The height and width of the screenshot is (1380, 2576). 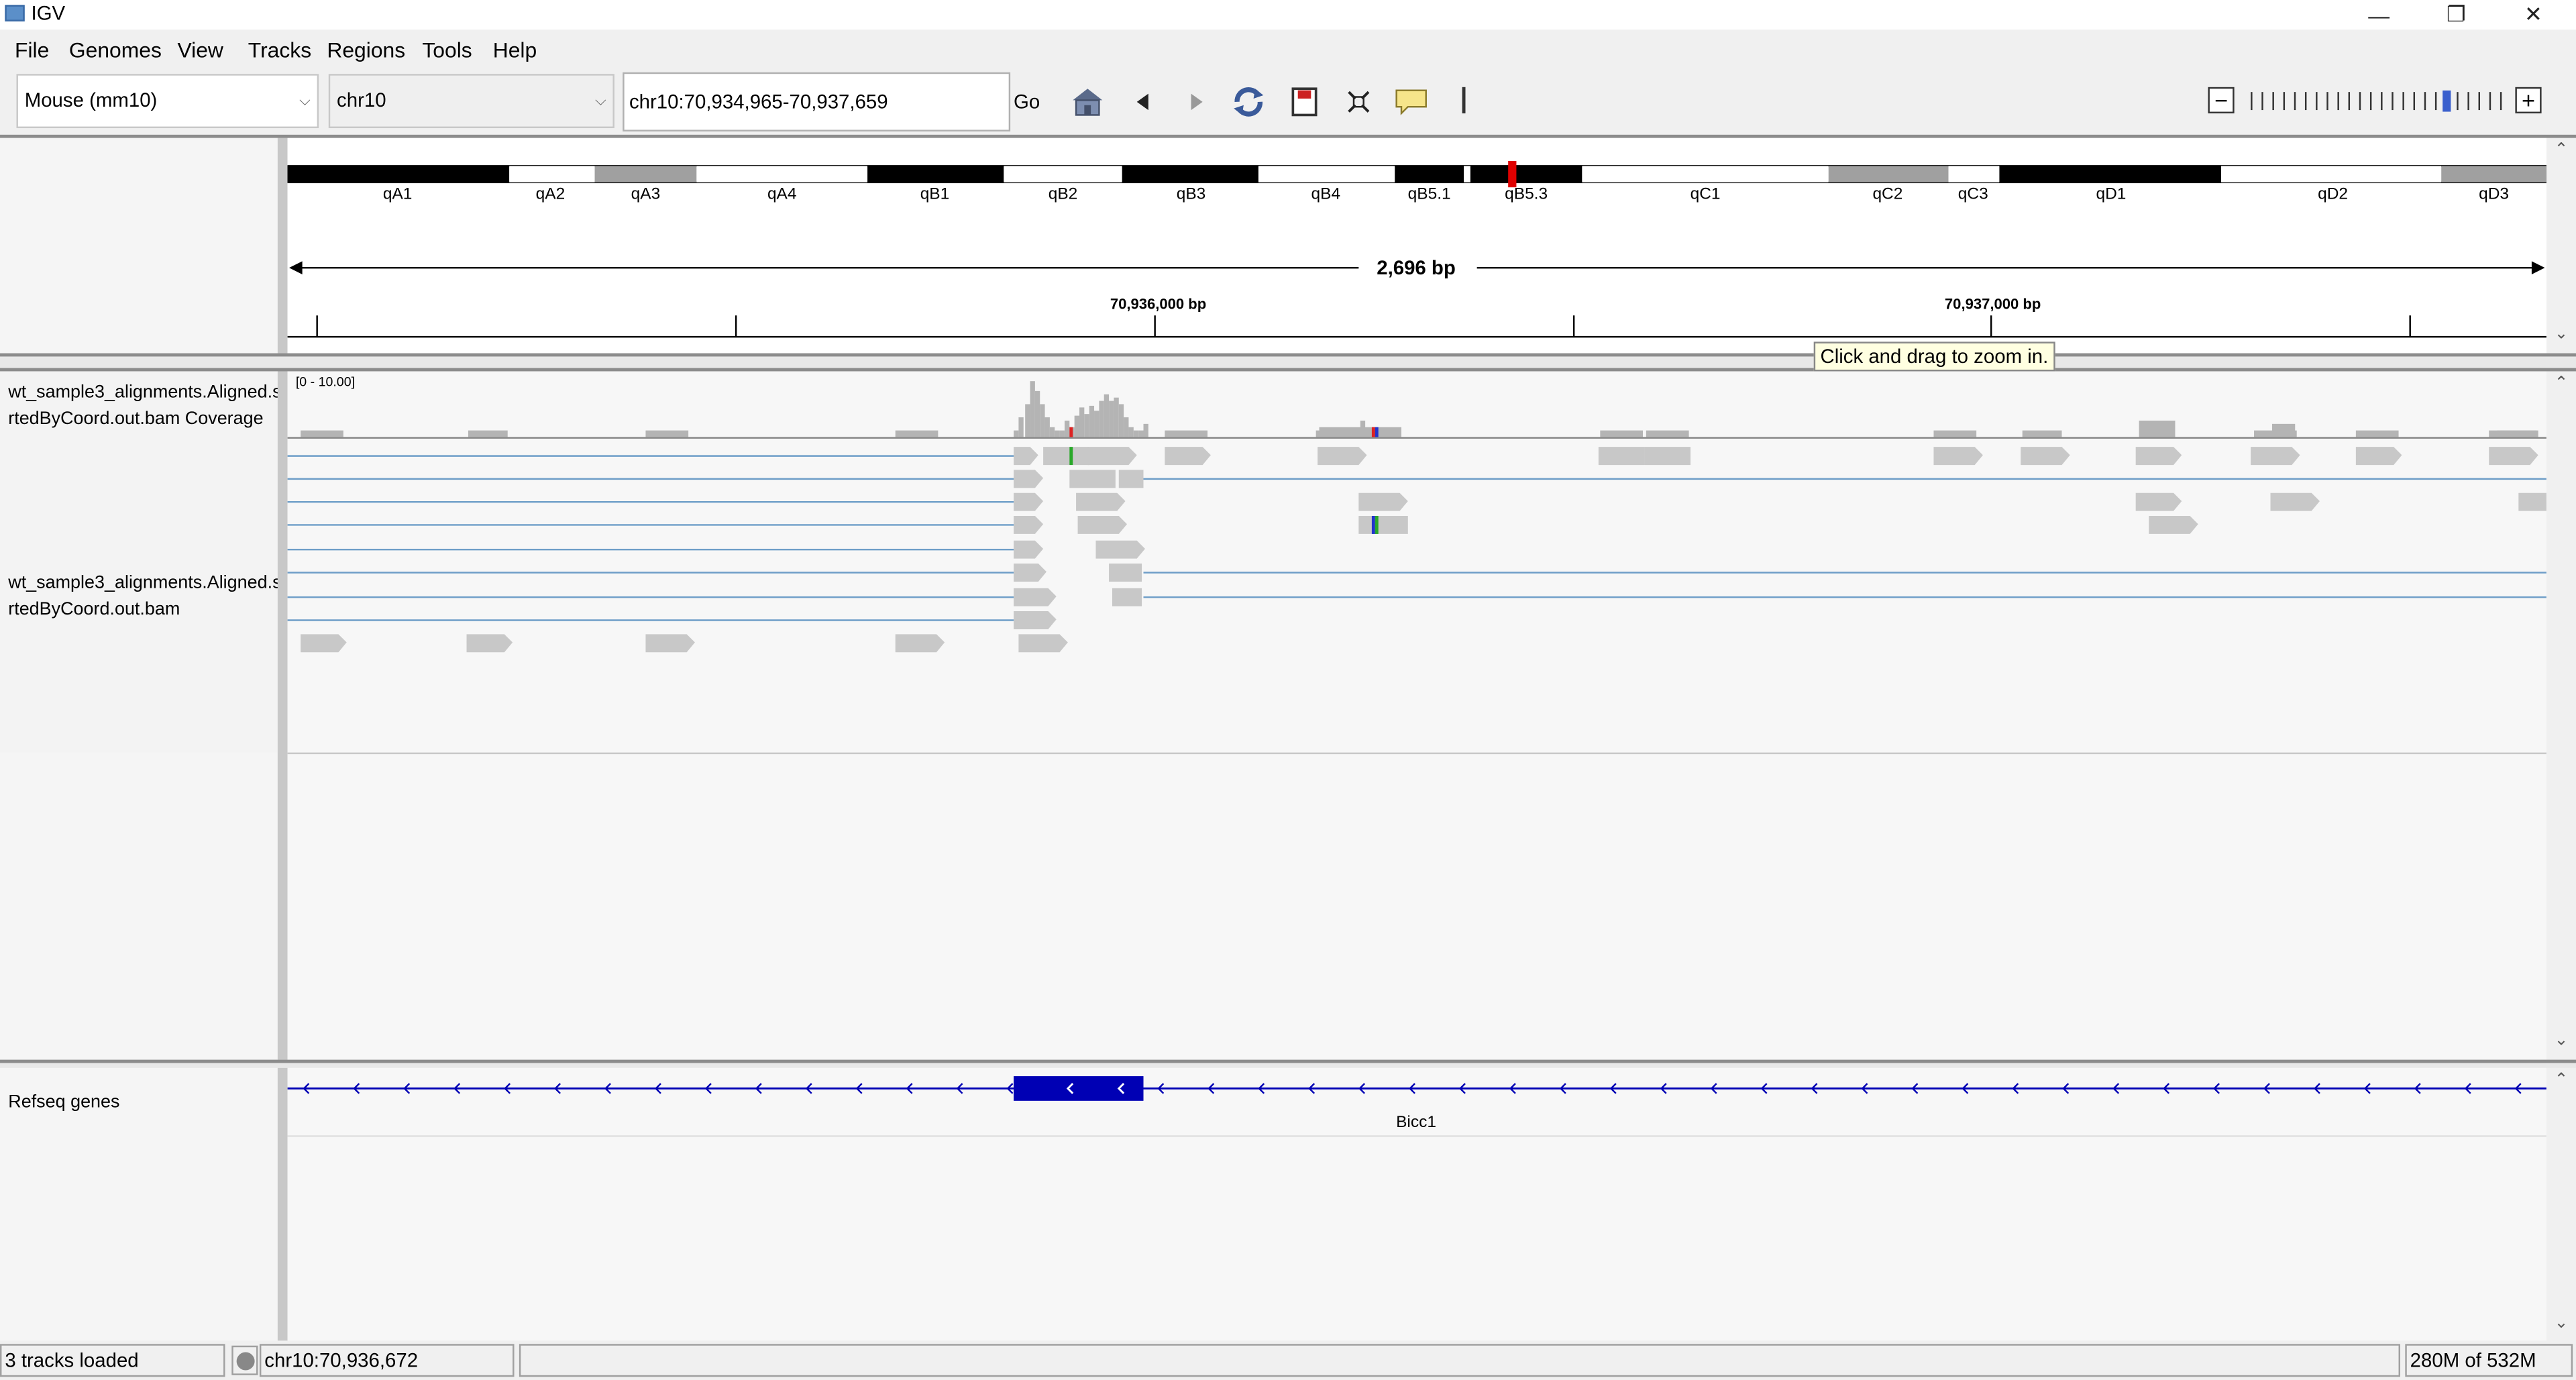 What do you see at coordinates (1358, 101) in the screenshot?
I see `fit-to-window-icon` at bounding box center [1358, 101].